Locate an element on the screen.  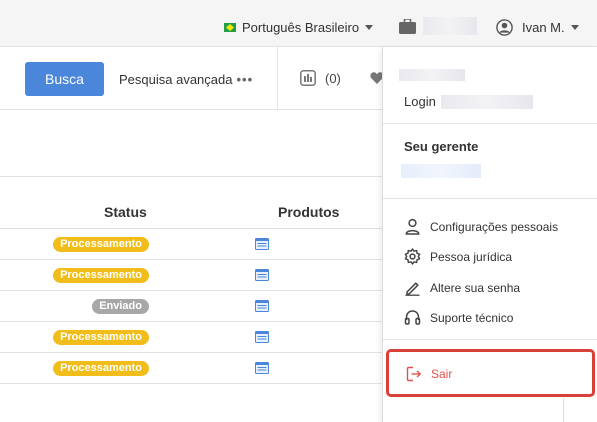
menu-item-legal-entity: Pessoa jurídica is located at coordinates (458, 256).